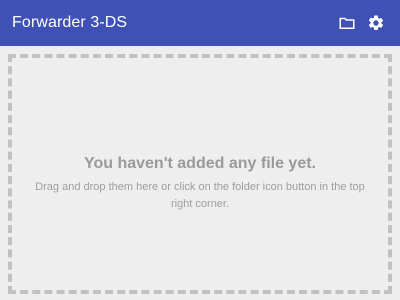  What do you see at coordinates (199, 163) in the screenshot?
I see `empty-state-heading: You haven't added any file yet.` at bounding box center [199, 163].